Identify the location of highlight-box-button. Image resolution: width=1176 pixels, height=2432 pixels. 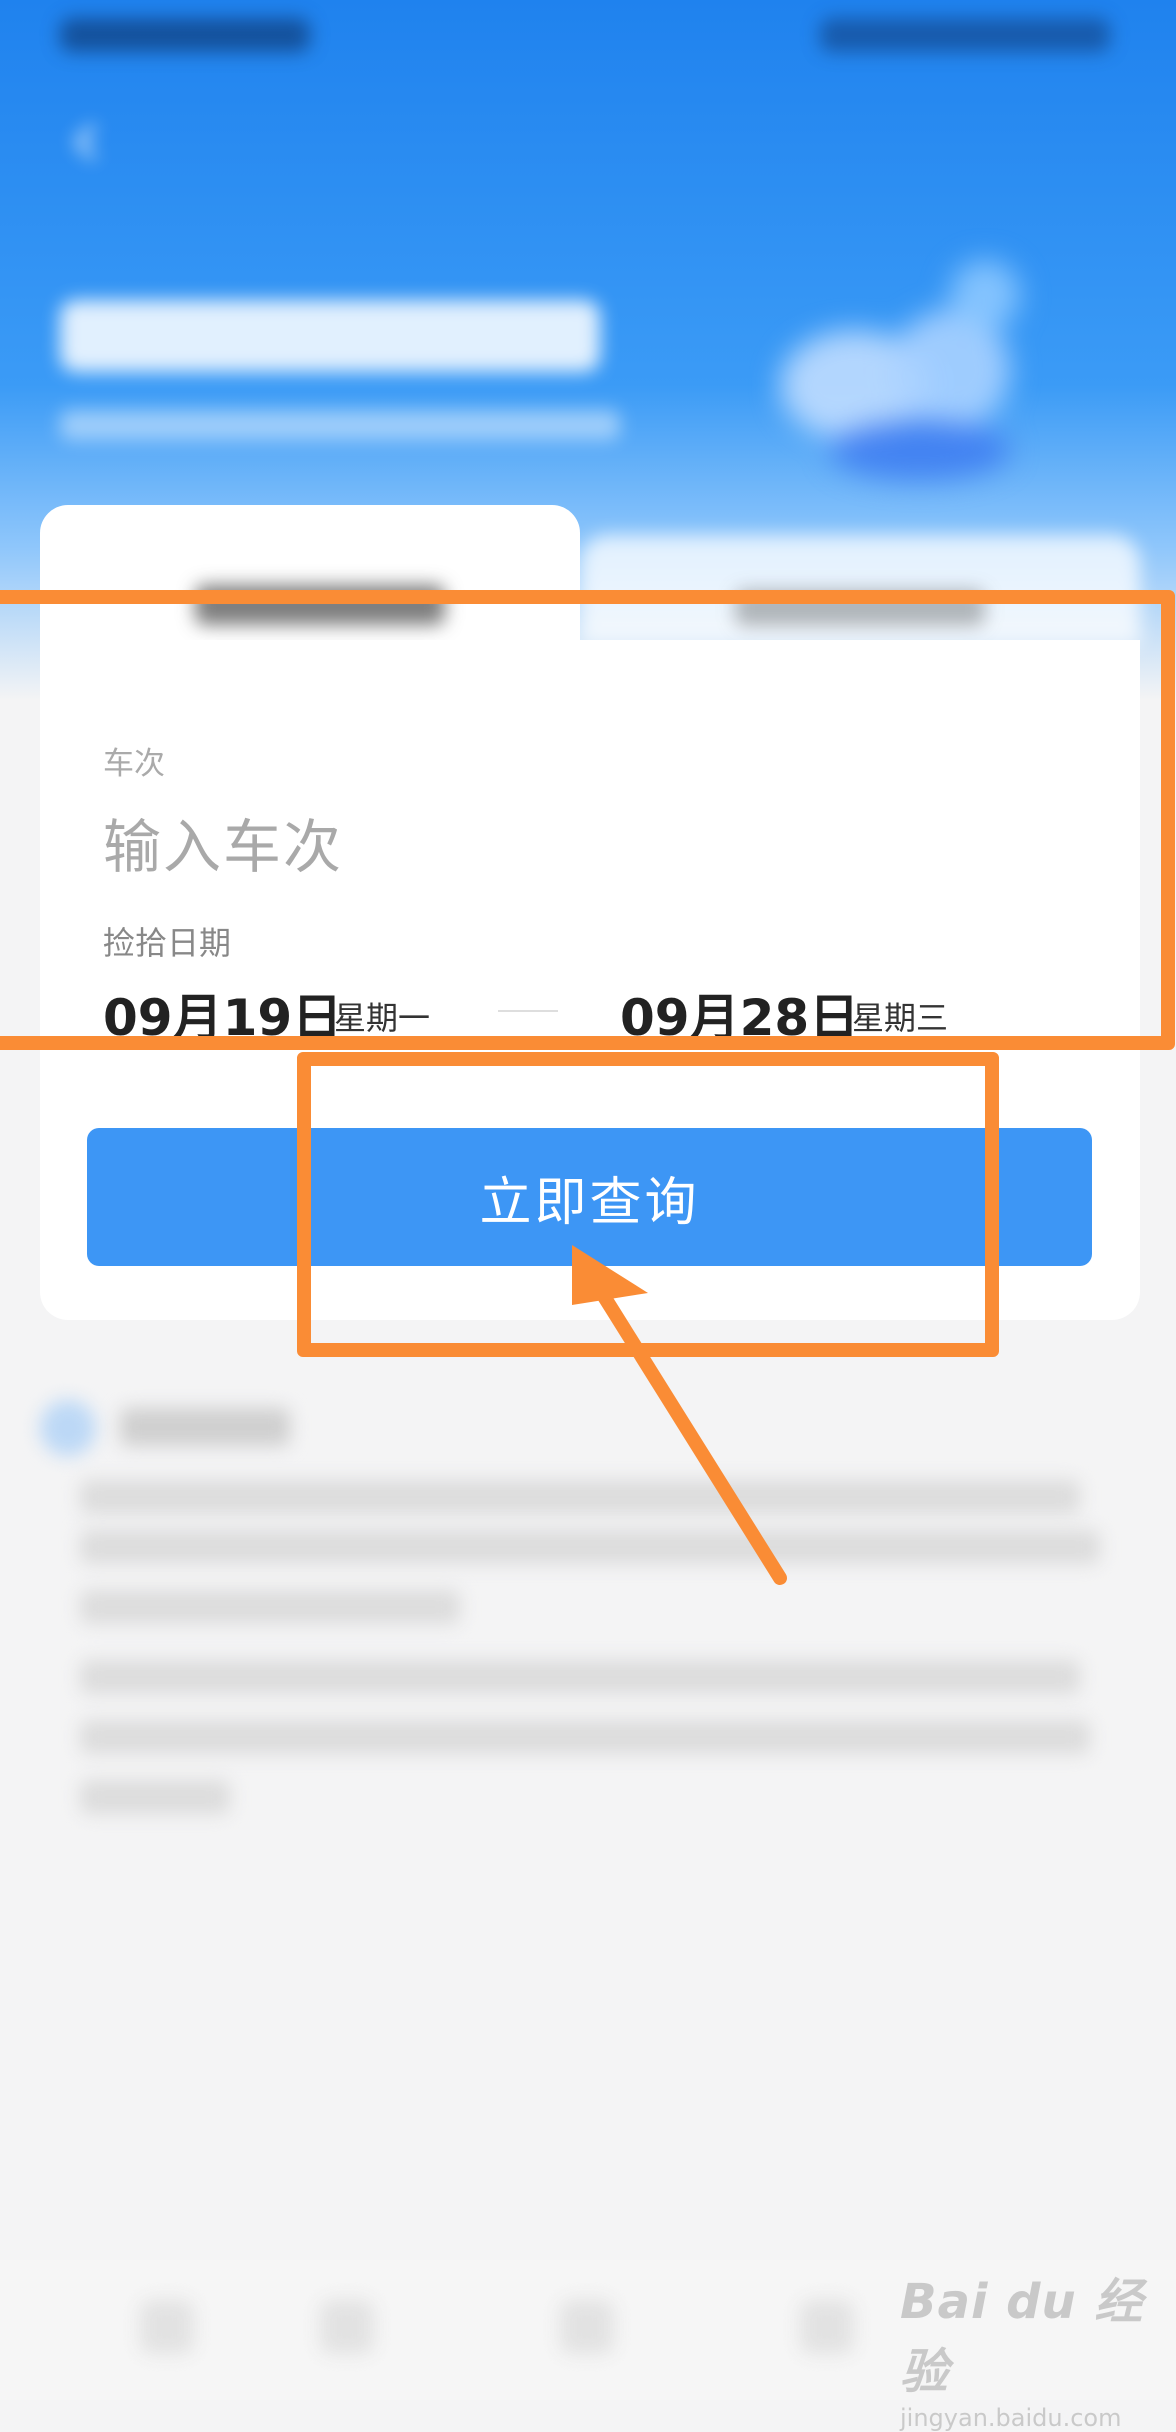
(648, 1204).